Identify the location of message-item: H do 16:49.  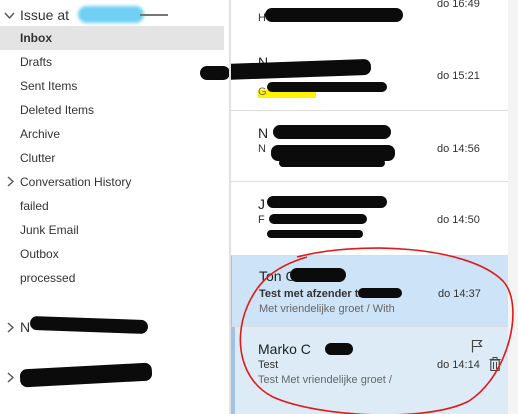
(369, 19).